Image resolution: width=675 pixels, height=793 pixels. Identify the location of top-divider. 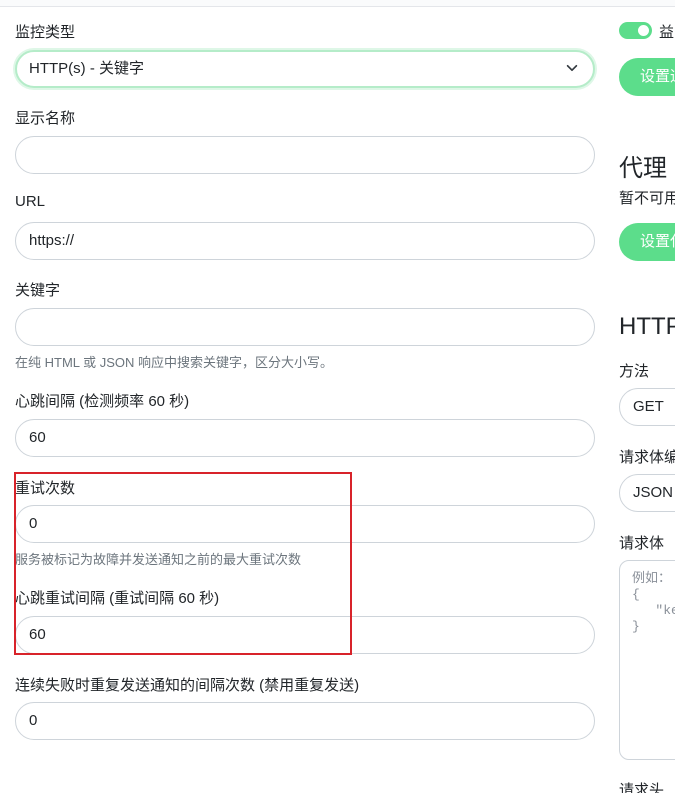
(337, 3).